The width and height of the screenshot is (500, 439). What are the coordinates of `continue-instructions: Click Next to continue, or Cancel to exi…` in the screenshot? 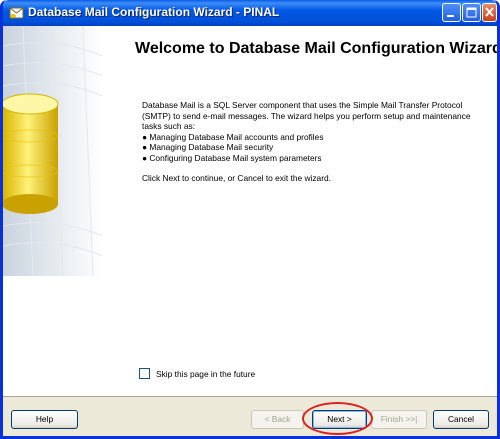 It's located at (236, 178).